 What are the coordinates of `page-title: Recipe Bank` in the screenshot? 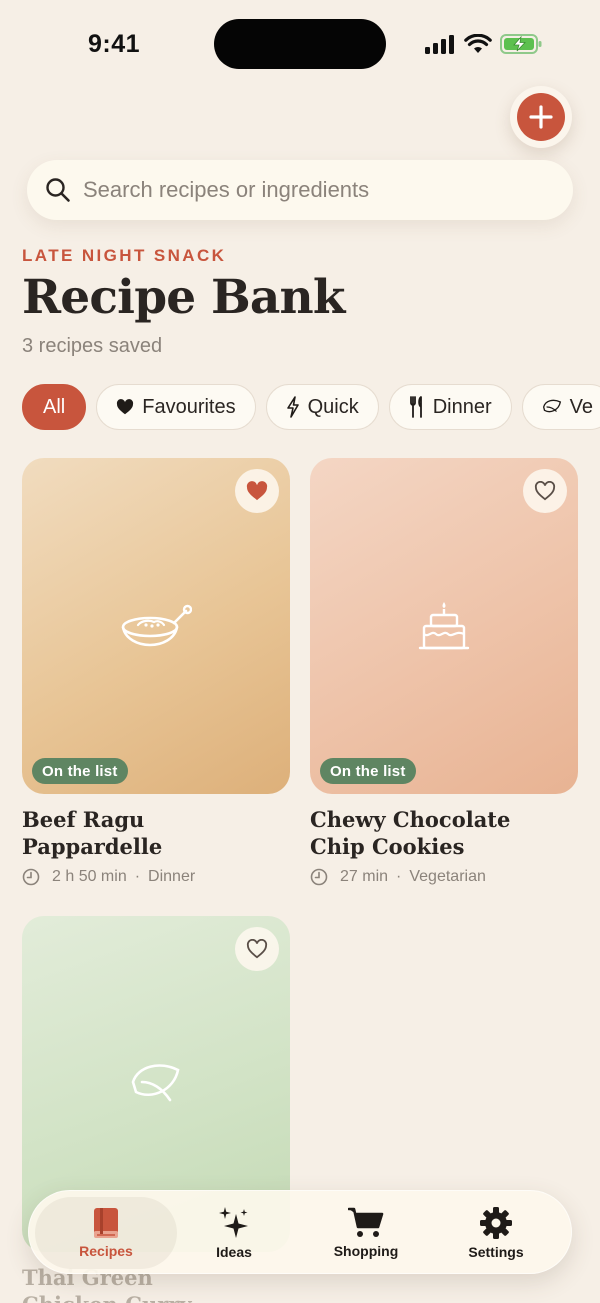 It's located at (183, 297).